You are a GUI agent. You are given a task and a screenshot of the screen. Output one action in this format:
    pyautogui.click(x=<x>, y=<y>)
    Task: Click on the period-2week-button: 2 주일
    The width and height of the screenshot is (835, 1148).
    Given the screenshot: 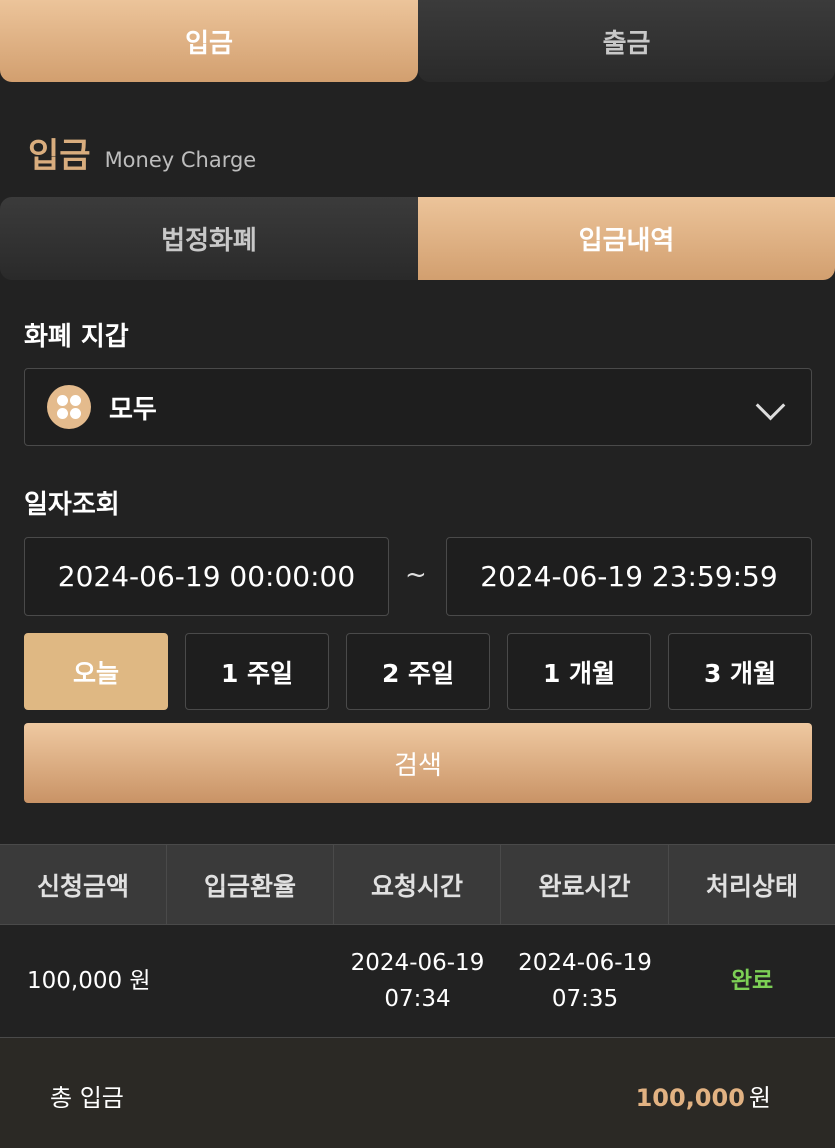 What is the action you would take?
    pyautogui.click(x=418, y=671)
    